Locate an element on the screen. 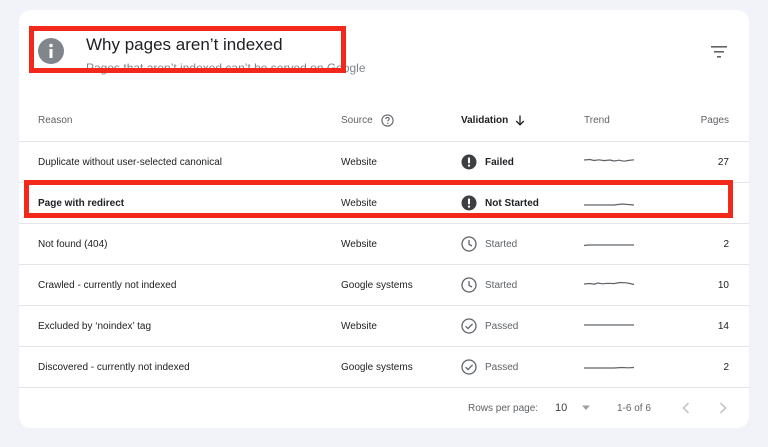 Image resolution: width=768 pixels, height=447 pixels. rows-per-page-select: 10 is located at coordinates (573, 408).